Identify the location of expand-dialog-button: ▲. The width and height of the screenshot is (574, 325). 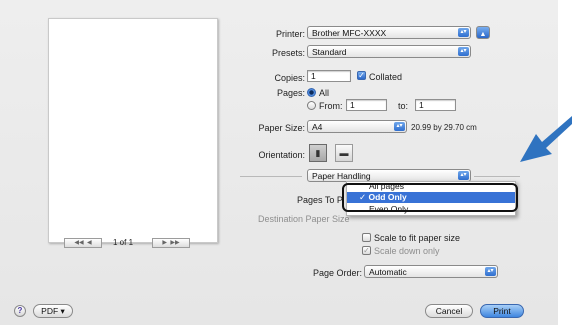
(483, 32).